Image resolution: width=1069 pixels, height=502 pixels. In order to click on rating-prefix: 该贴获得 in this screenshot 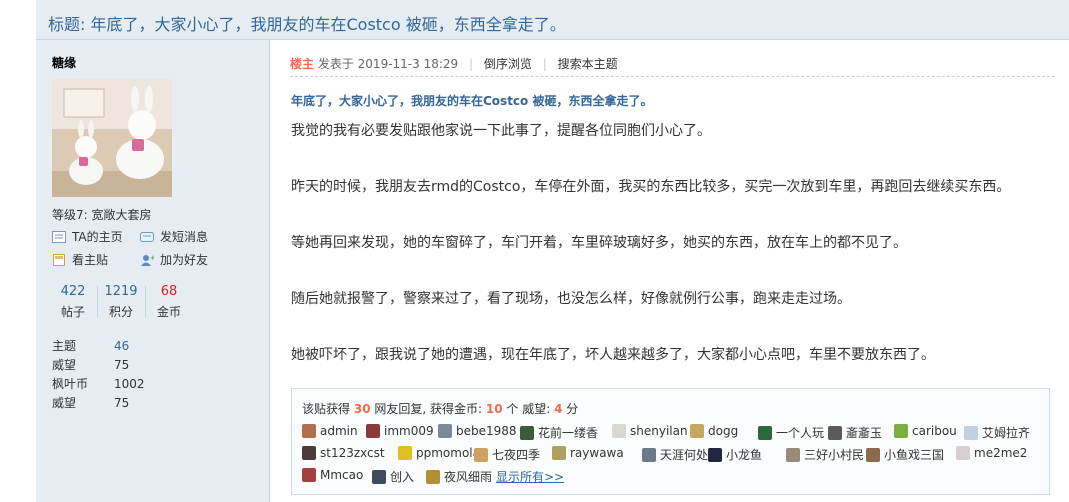, I will do `click(326, 409)`.